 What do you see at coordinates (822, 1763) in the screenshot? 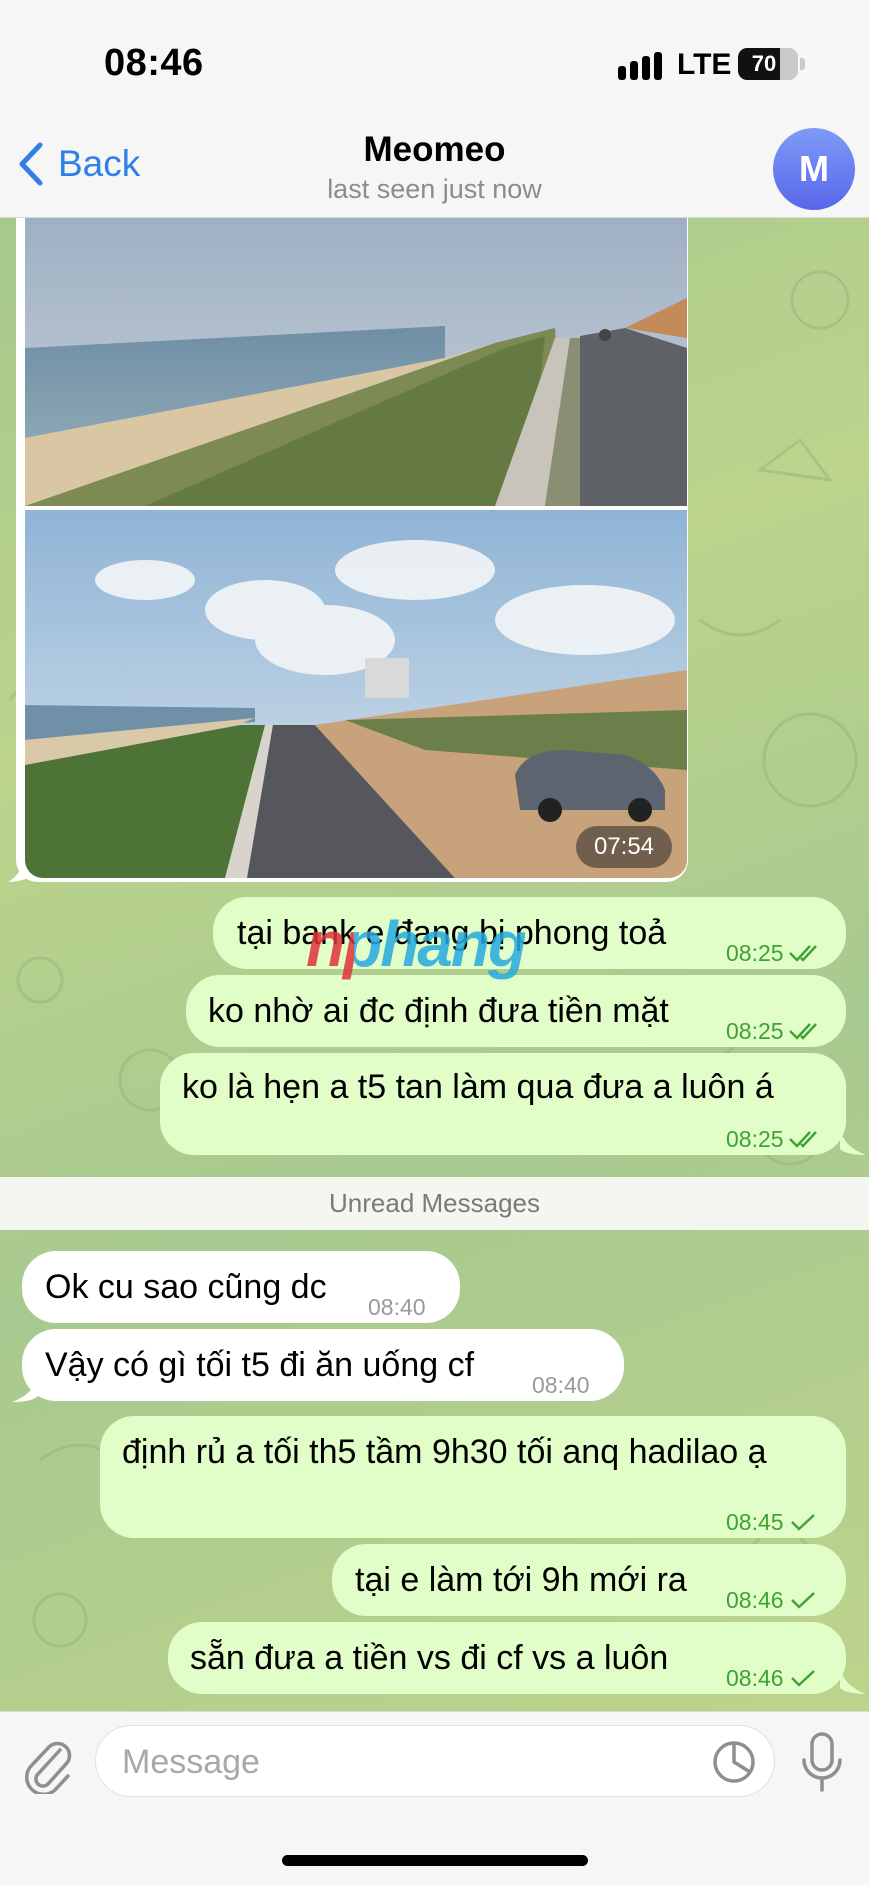
I see `microphone-icon` at bounding box center [822, 1763].